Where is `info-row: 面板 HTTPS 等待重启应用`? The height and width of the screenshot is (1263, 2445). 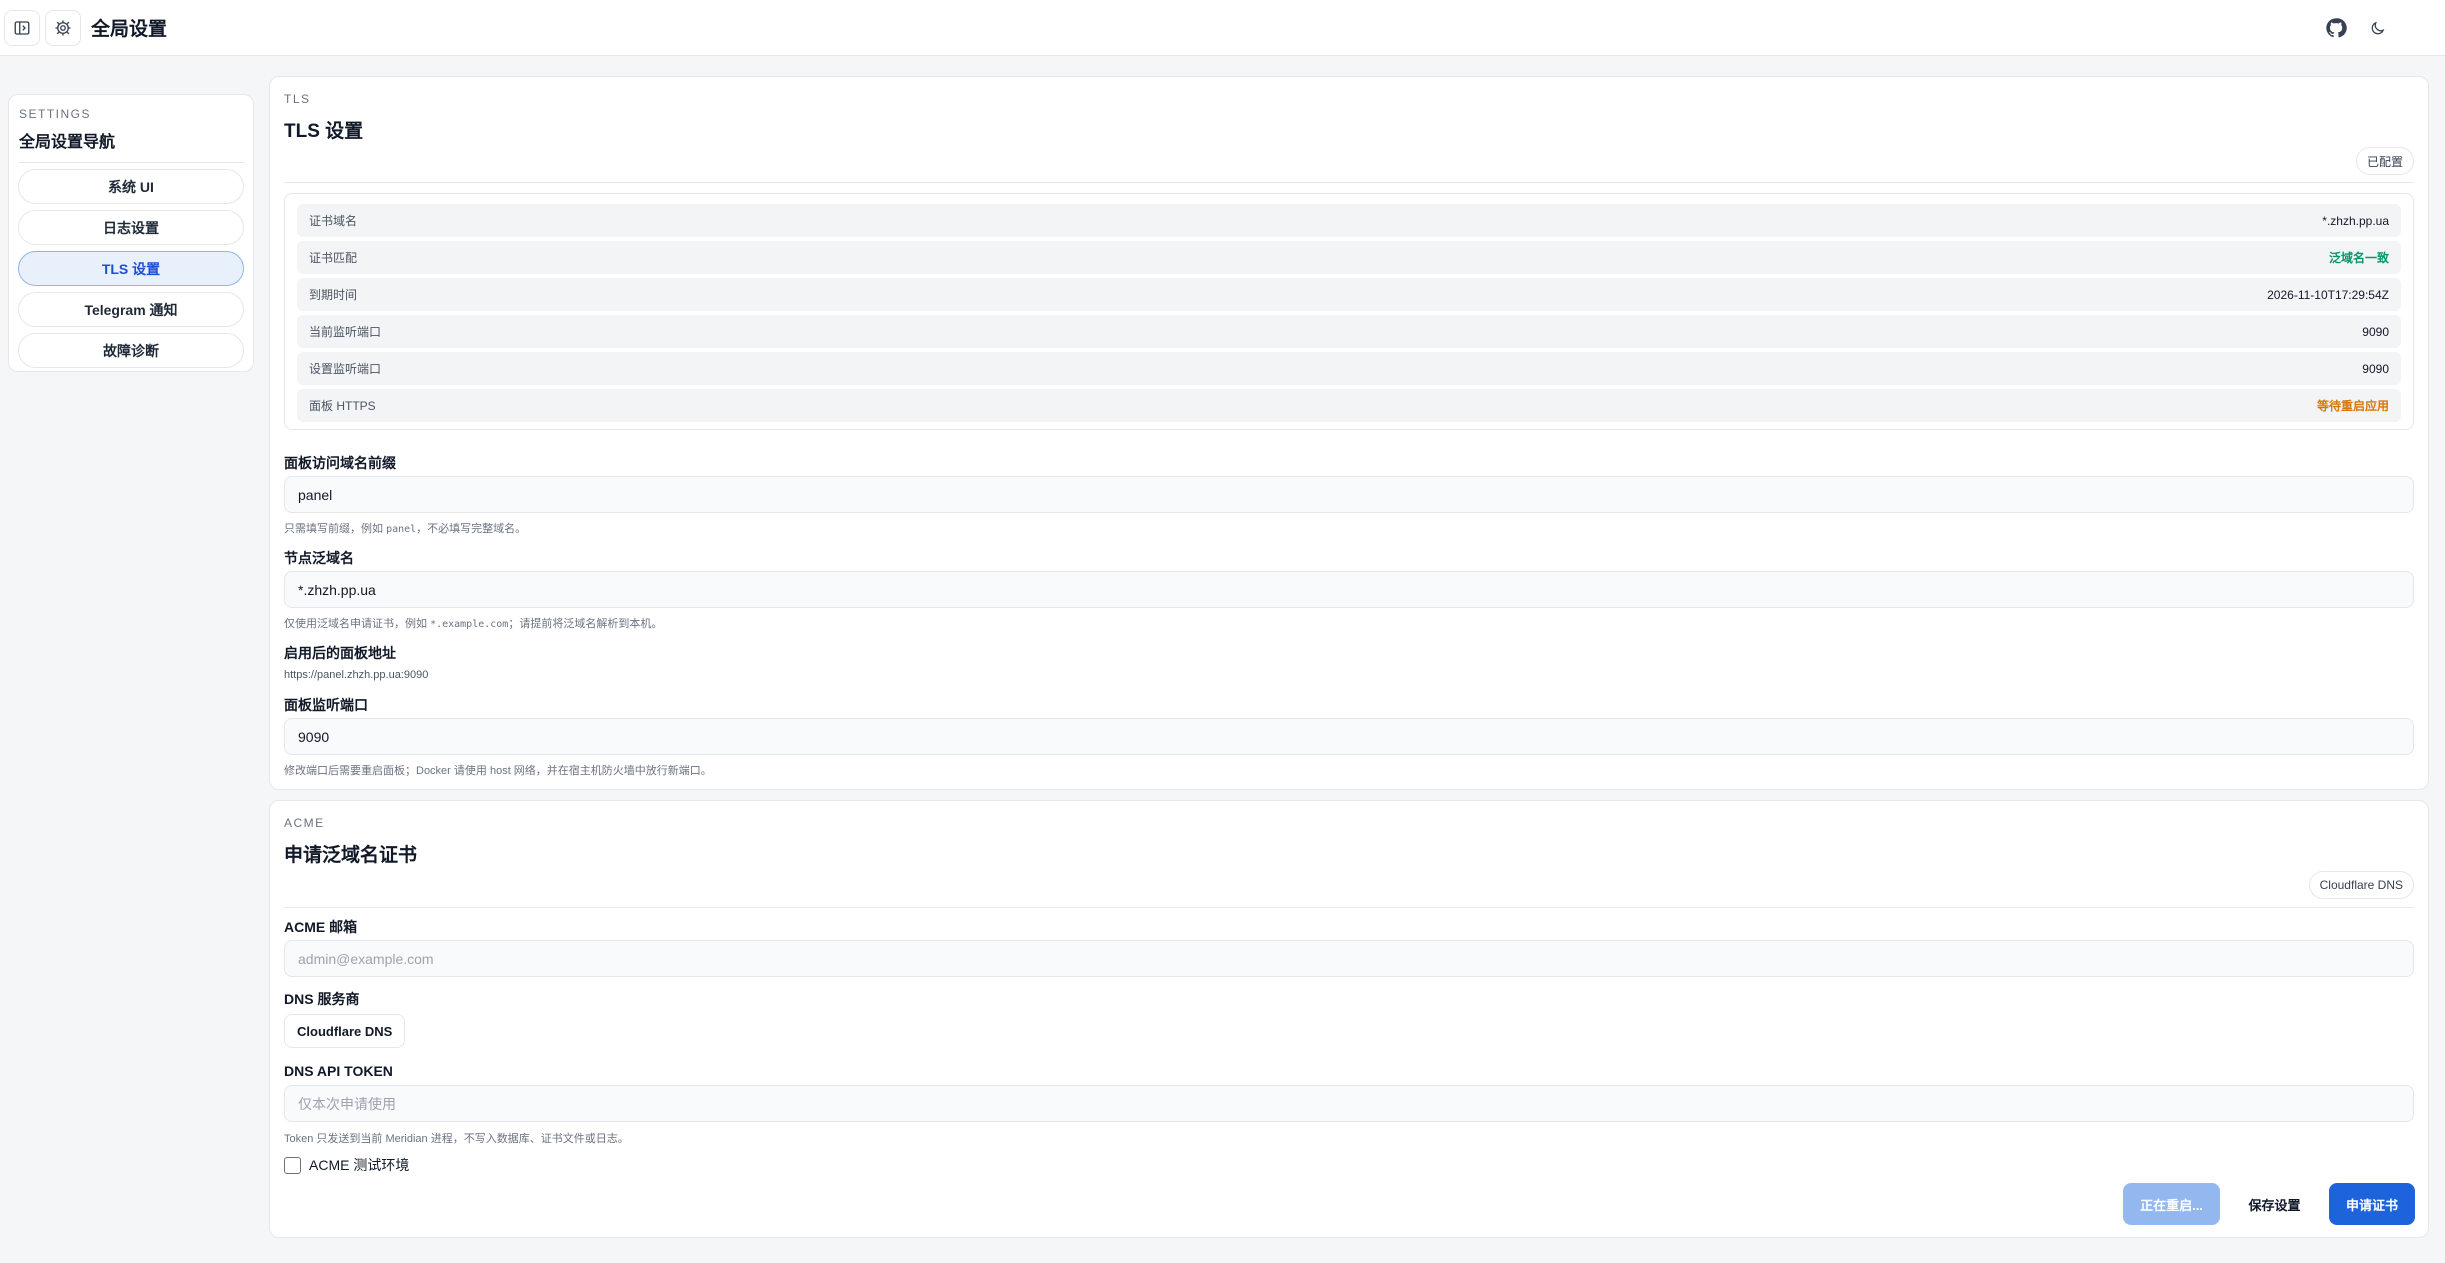
info-row: 面板 HTTPS 等待重启应用 is located at coordinates (1349, 405).